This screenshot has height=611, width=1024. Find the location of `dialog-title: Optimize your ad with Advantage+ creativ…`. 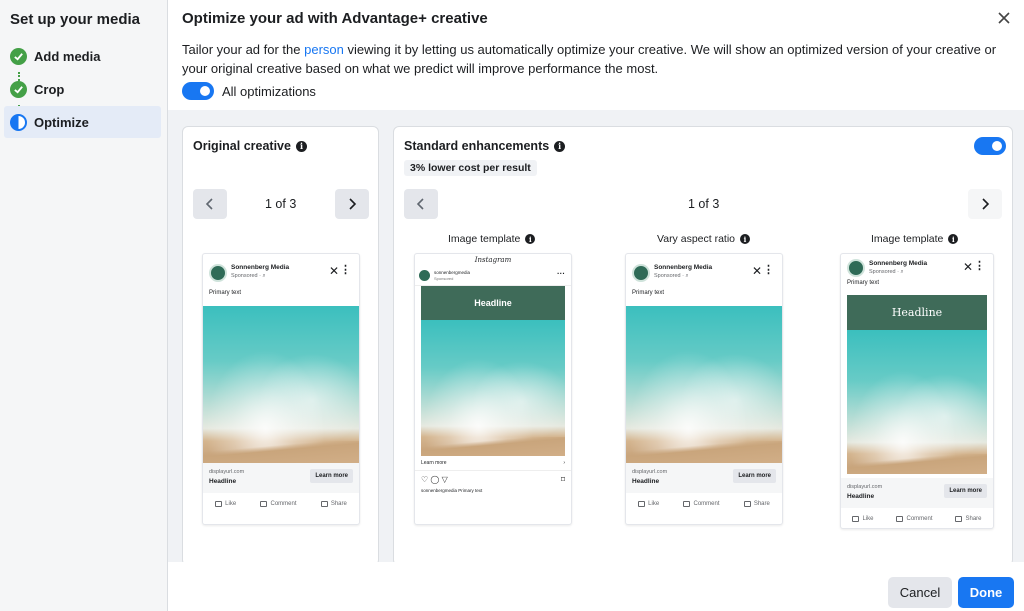

dialog-title: Optimize your ad with Advantage+ creativ… is located at coordinates (335, 18).